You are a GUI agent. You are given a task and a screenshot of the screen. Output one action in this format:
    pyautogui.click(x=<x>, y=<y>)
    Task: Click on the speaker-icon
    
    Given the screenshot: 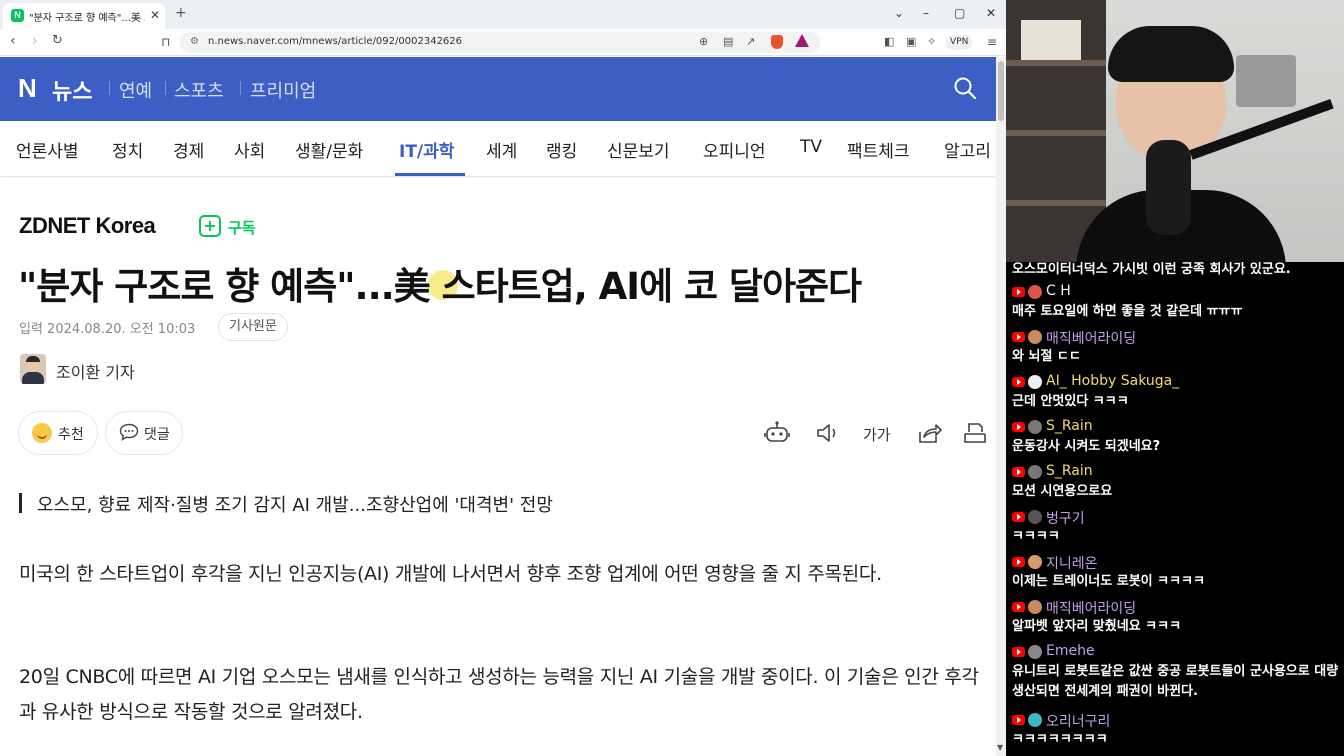 What is the action you would take?
    pyautogui.click(x=828, y=433)
    